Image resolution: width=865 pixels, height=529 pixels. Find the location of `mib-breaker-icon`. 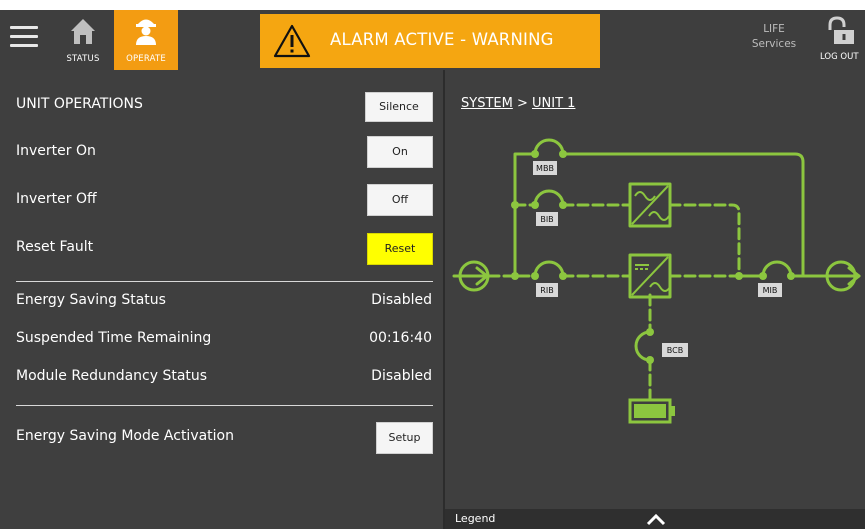

mib-breaker-icon is located at coordinates (777, 269).